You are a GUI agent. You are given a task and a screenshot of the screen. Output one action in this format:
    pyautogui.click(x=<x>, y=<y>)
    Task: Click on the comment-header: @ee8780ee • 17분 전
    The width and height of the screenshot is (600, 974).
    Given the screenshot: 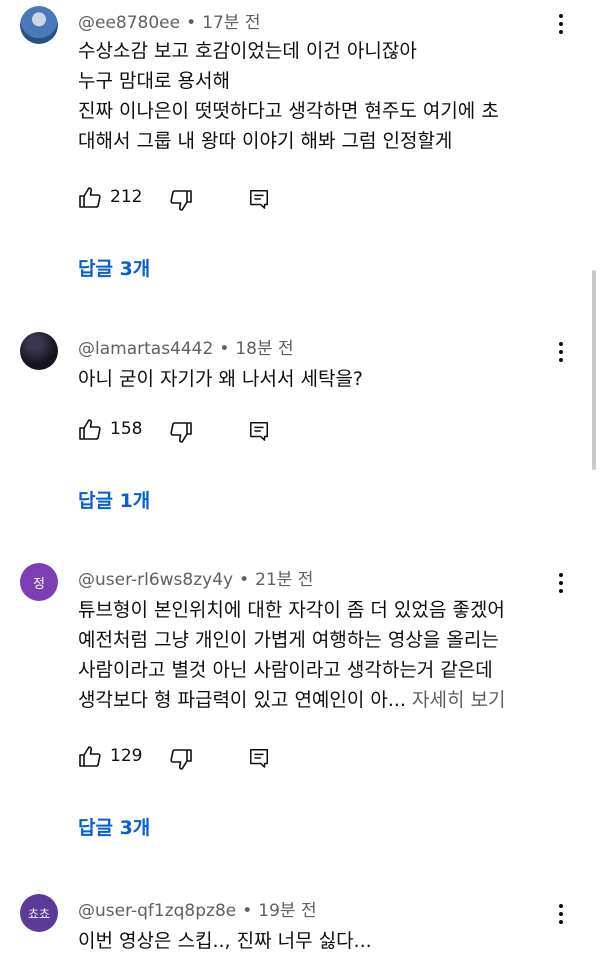 What is the action you would take?
    pyautogui.click(x=169, y=20)
    